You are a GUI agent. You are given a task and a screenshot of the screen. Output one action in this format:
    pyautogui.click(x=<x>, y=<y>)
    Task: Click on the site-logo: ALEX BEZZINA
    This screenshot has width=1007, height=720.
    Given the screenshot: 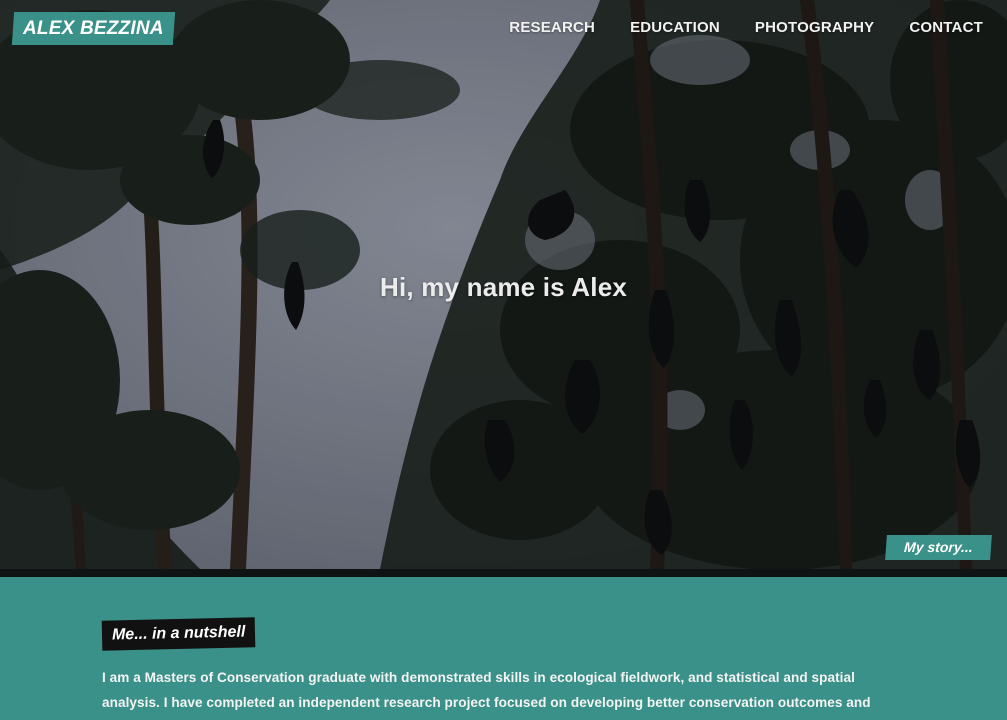 What is the action you would take?
    pyautogui.click(x=93, y=28)
    